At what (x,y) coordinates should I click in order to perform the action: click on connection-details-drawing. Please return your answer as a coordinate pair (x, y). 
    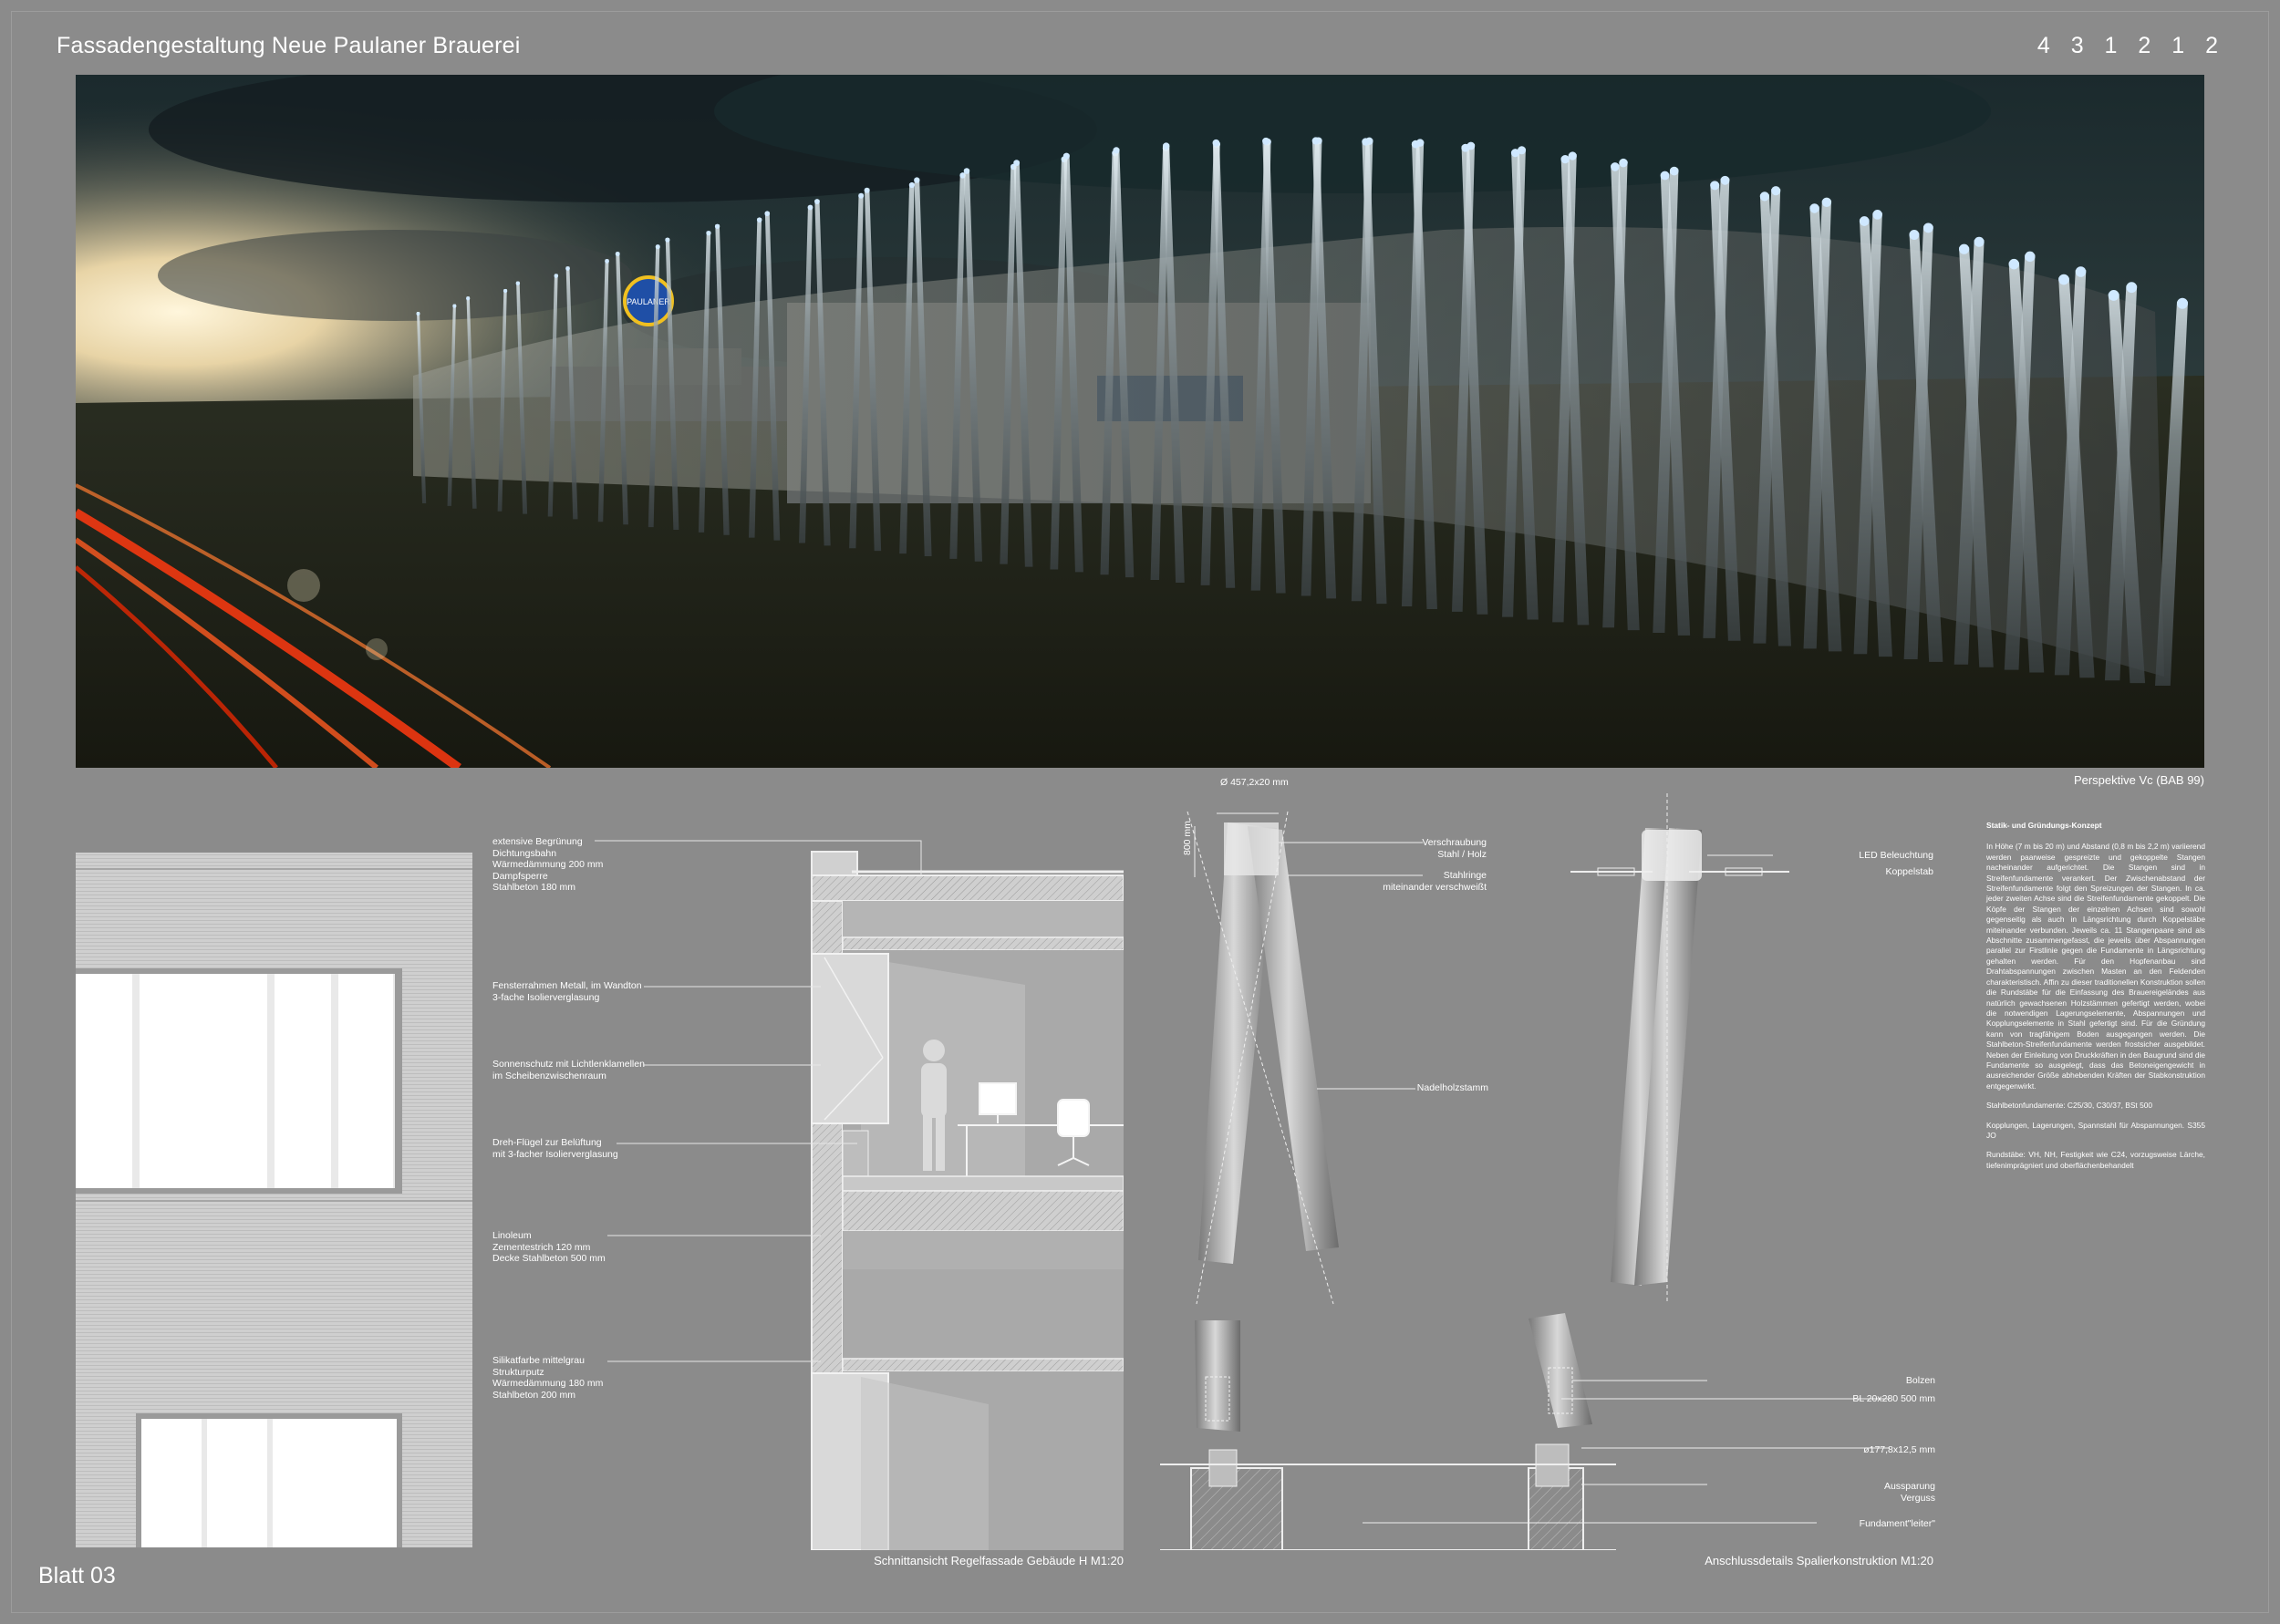
    Looking at the image, I should click on (1525, 1172).